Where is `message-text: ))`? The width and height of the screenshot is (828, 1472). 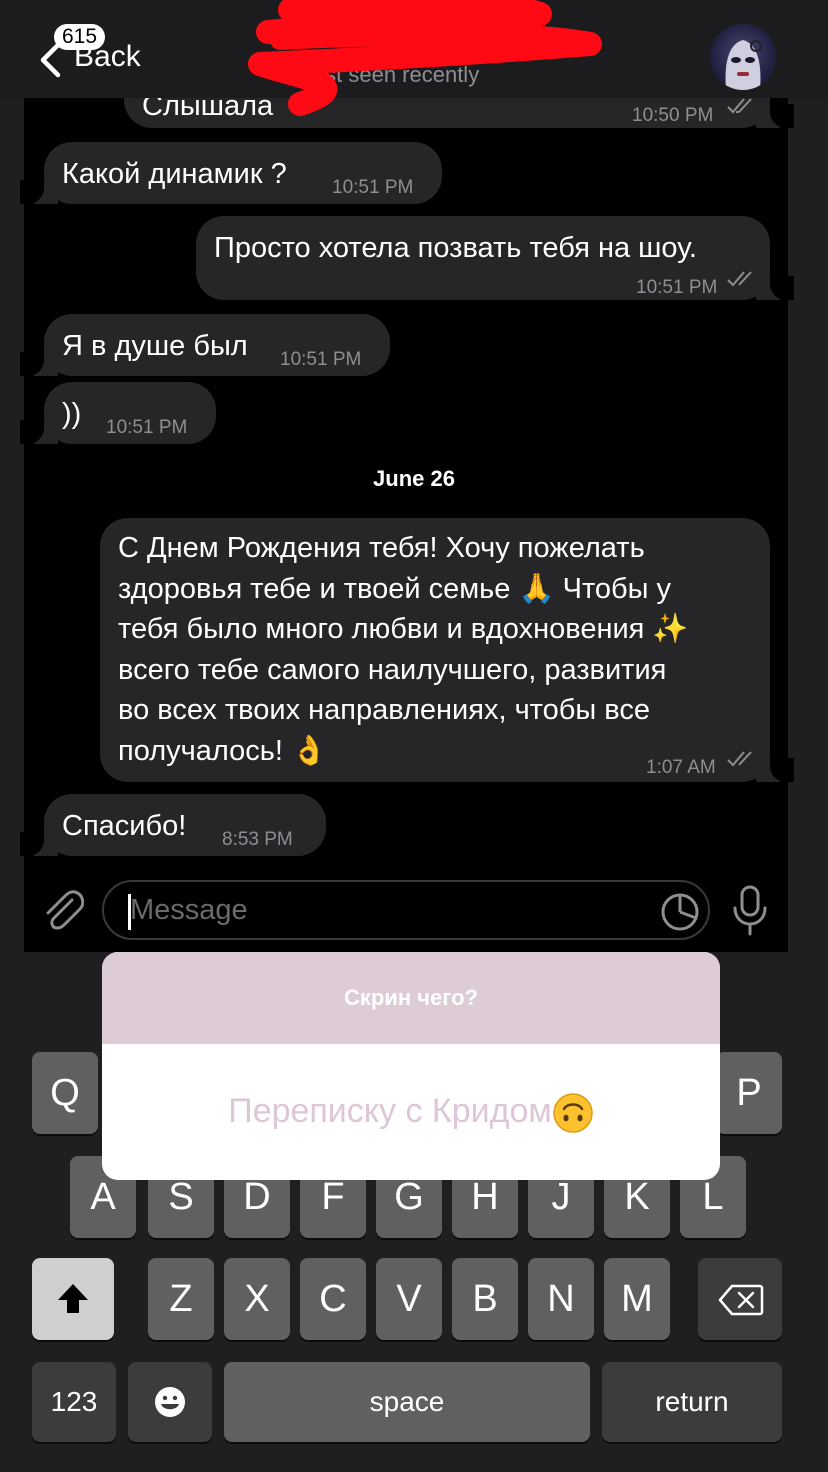 message-text: )) is located at coordinates (72, 414).